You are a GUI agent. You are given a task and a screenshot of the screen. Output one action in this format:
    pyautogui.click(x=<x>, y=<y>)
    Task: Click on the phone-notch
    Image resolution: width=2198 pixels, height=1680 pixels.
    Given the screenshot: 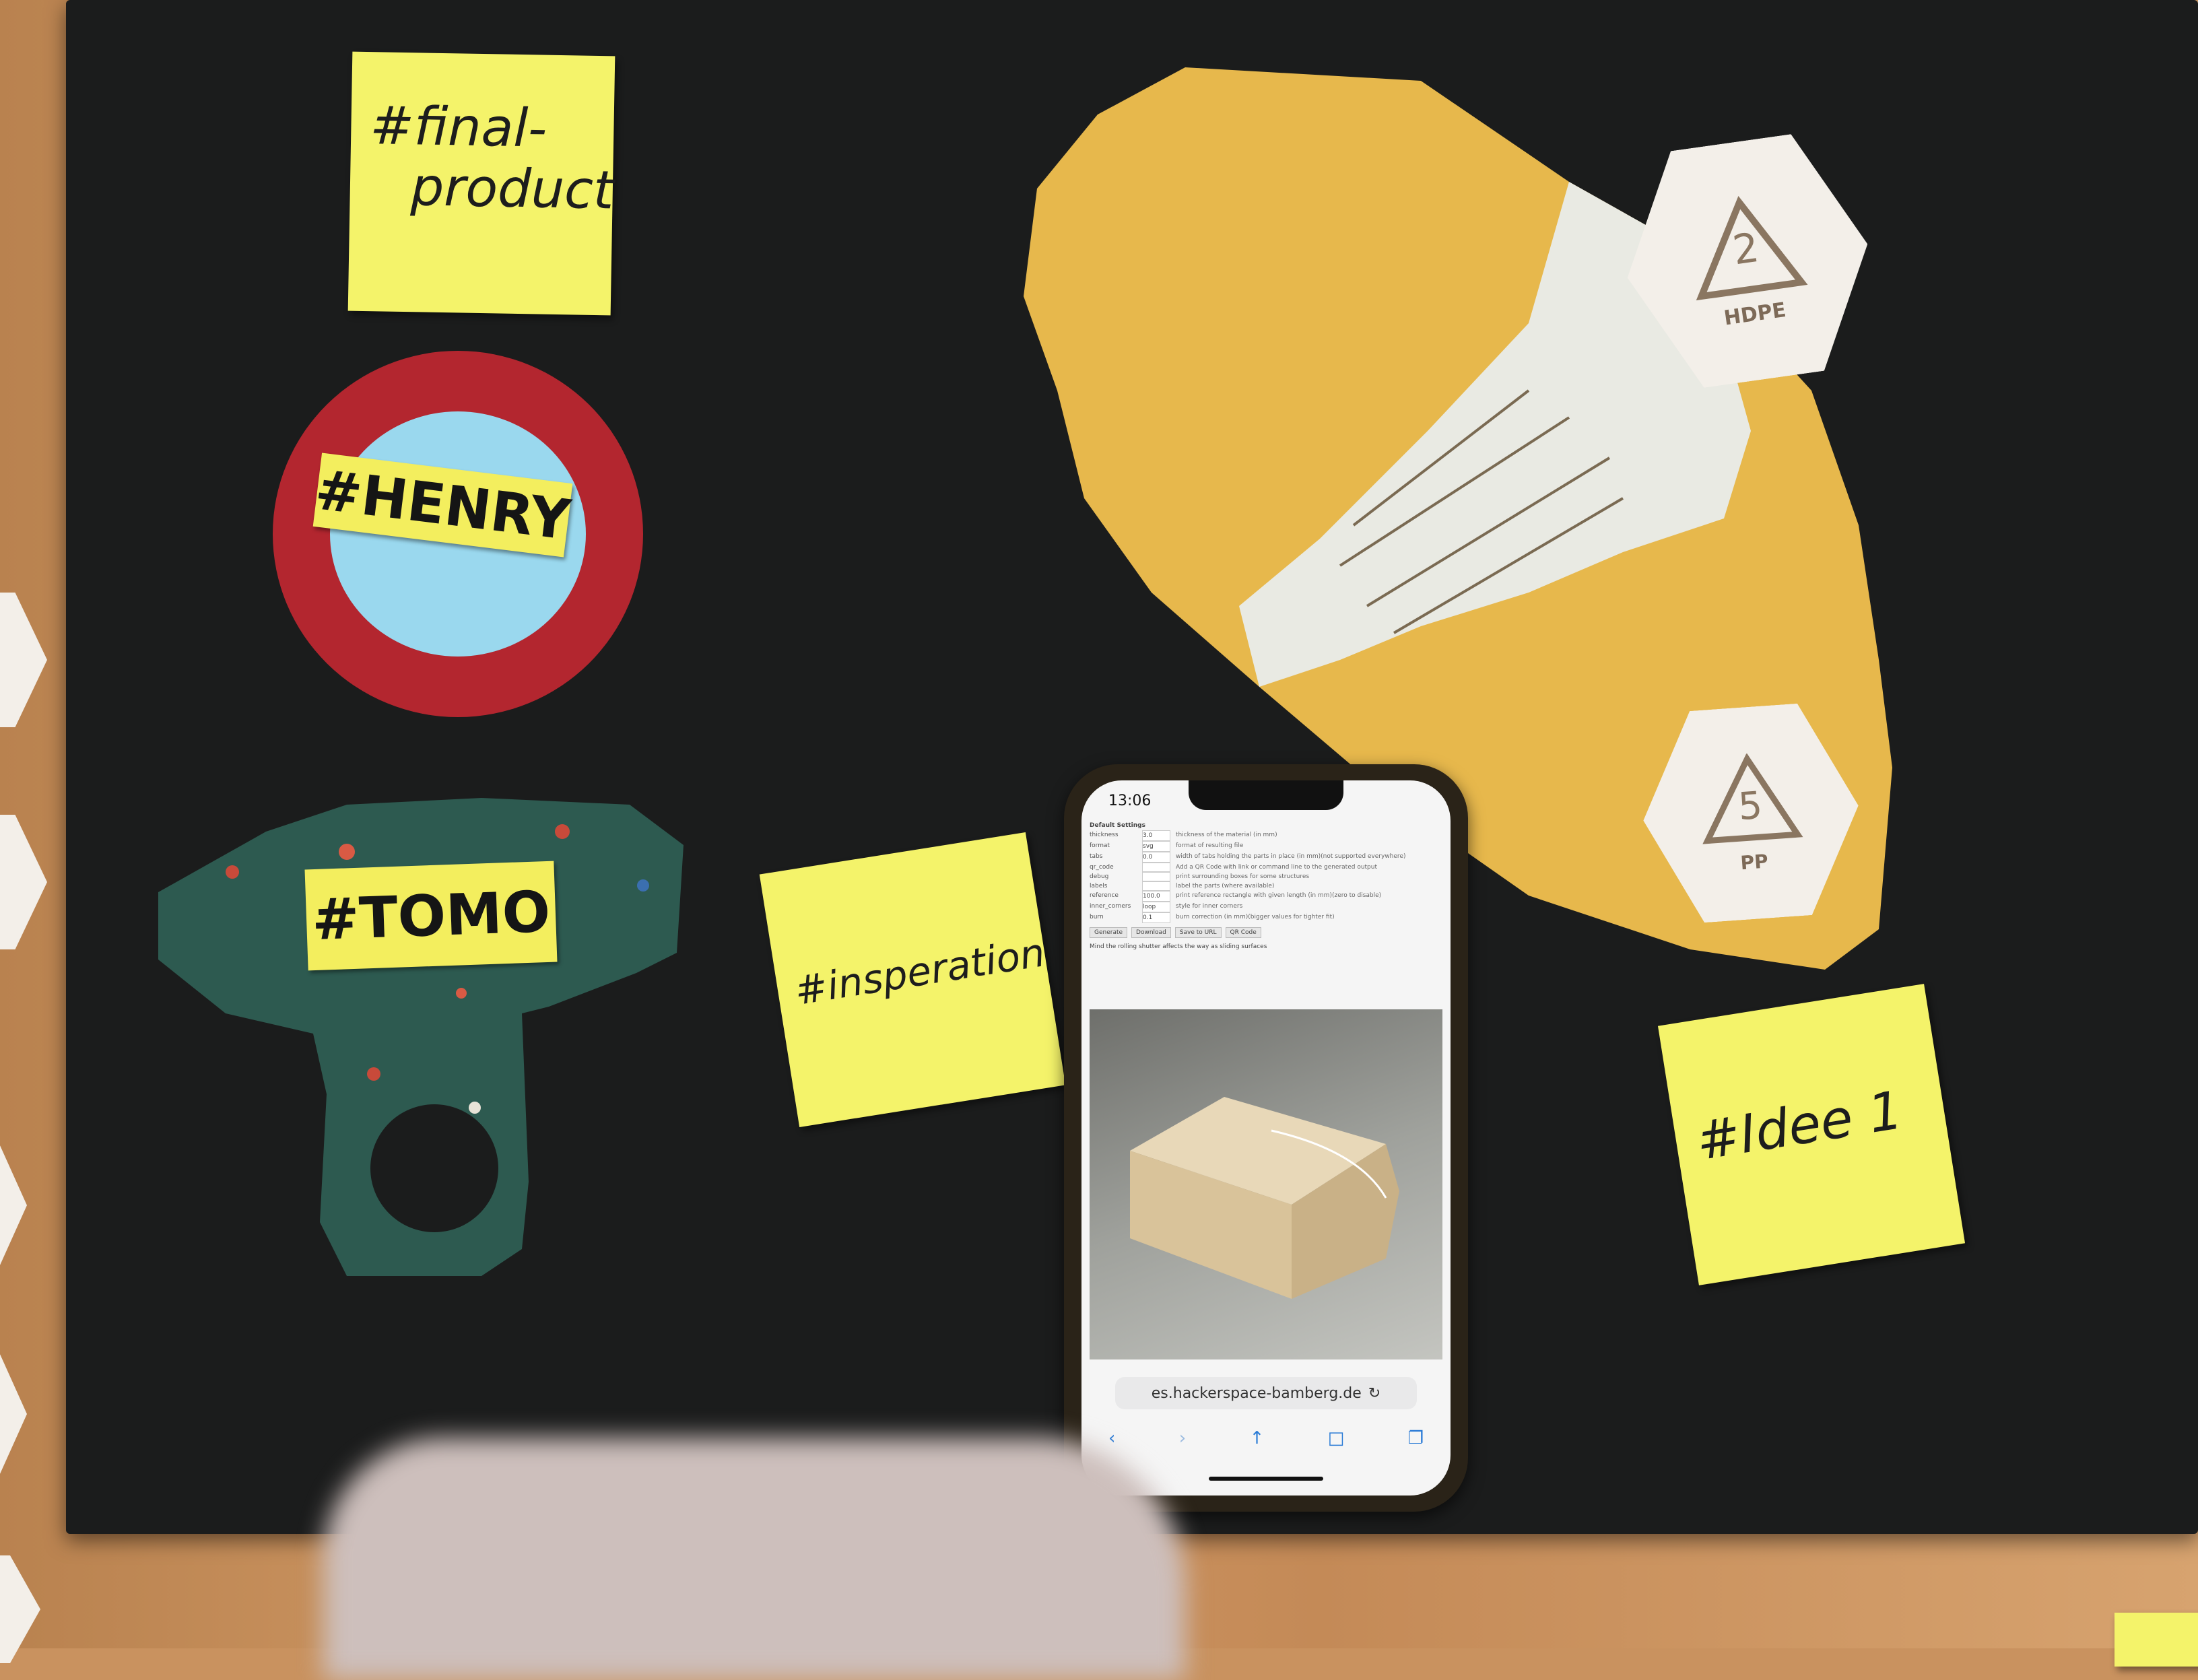 What is the action you would take?
    pyautogui.click(x=1266, y=795)
    